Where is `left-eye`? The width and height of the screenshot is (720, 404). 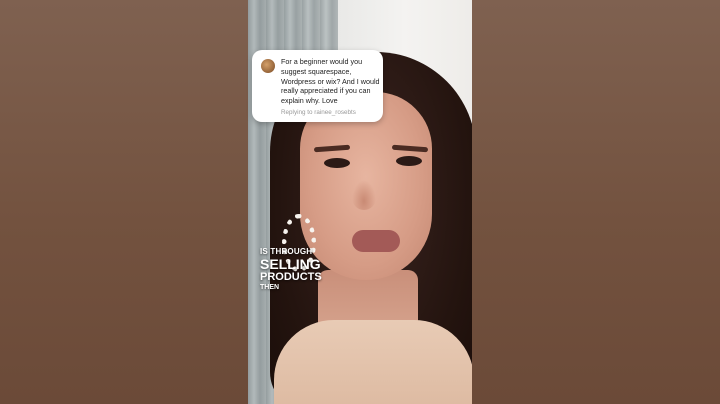 left-eye is located at coordinates (337, 163).